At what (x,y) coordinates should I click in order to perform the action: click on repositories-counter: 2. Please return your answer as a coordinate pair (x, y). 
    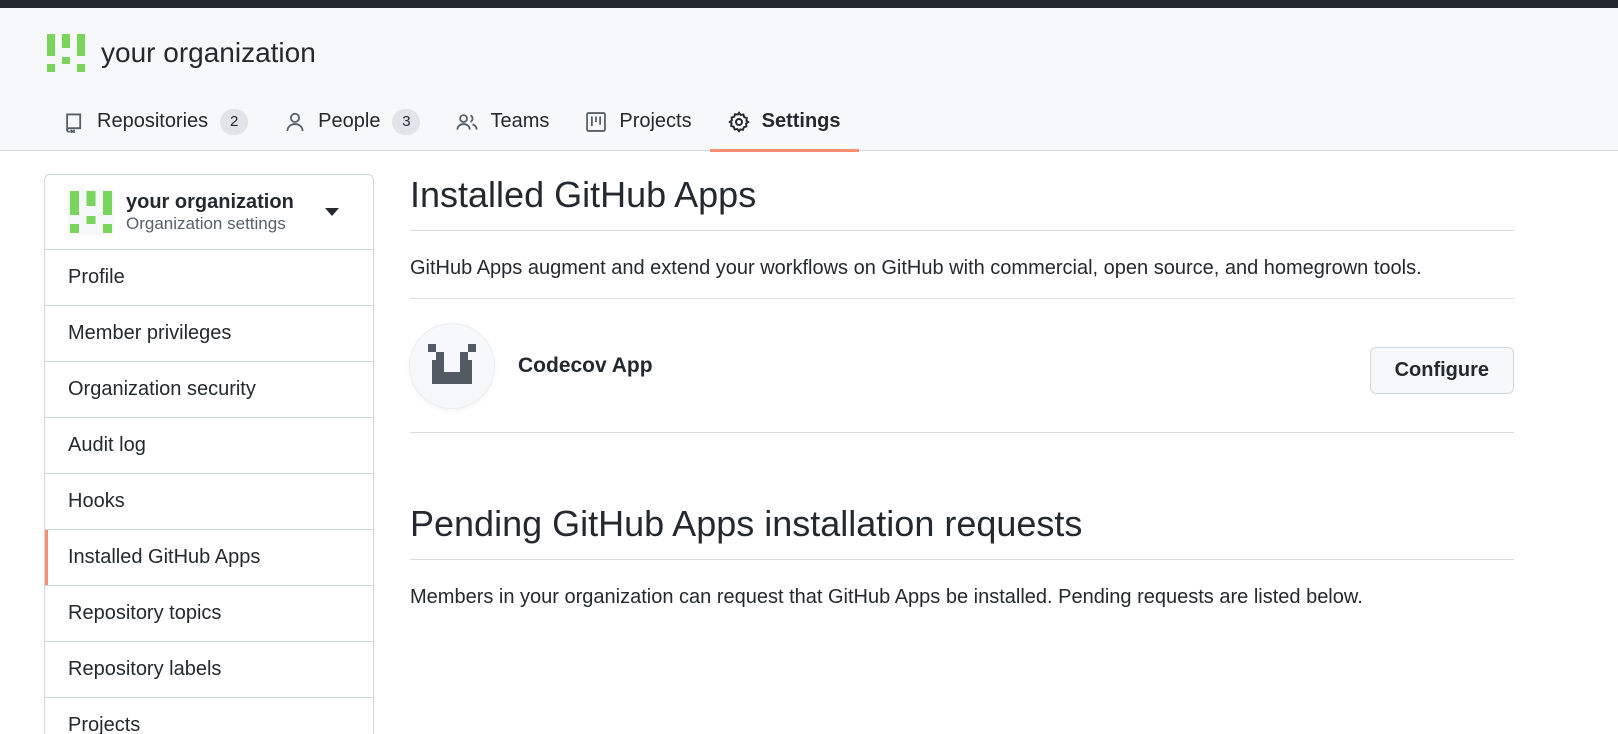
    Looking at the image, I should click on (234, 121).